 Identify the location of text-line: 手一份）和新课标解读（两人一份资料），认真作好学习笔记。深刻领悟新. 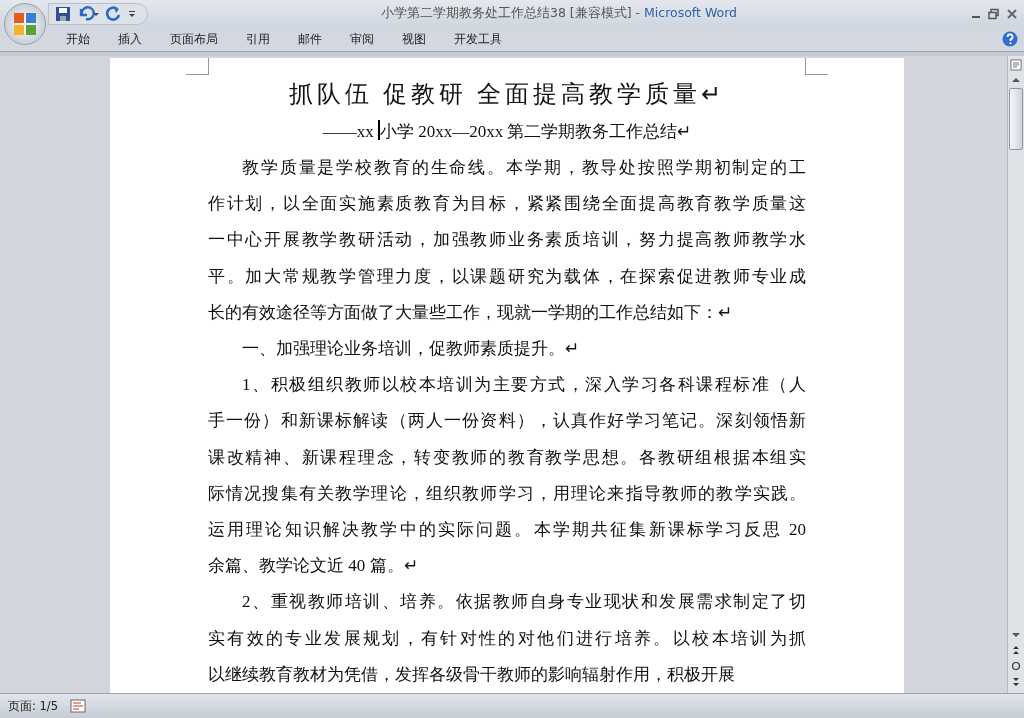
(507, 421).